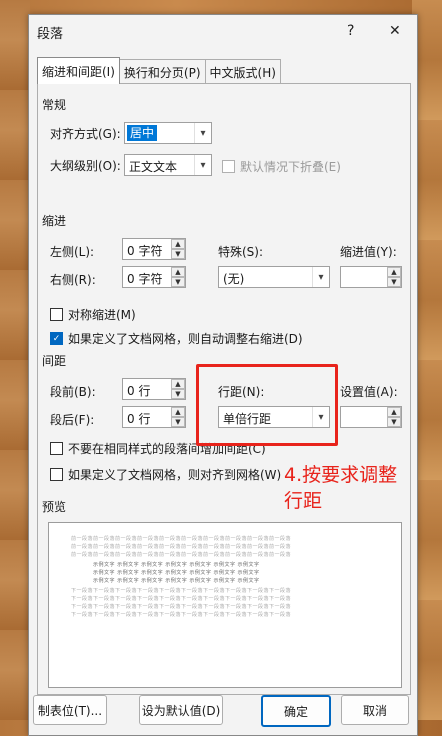 The image size is (442, 736). What do you see at coordinates (274, 277) in the screenshot?
I see `special-select: (无) ▾` at bounding box center [274, 277].